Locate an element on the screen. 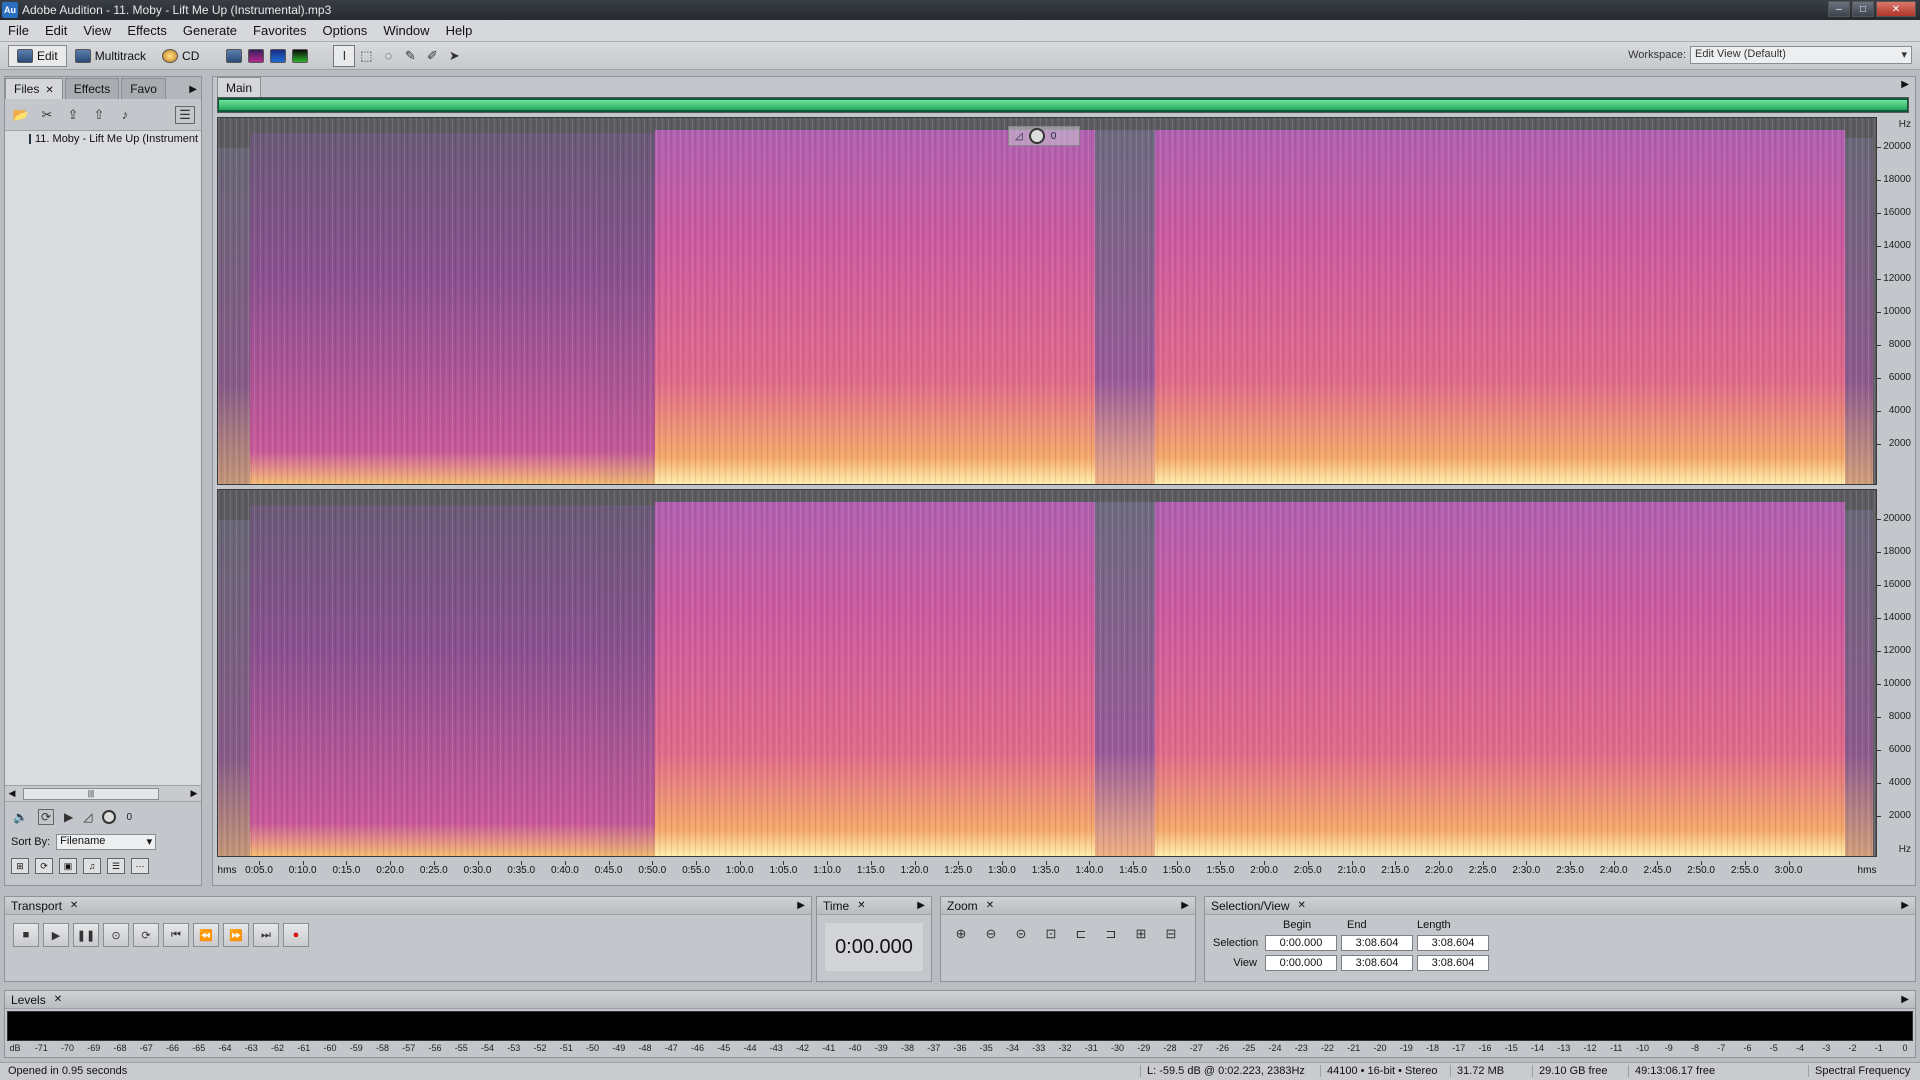 The image size is (1920, 1080). view-end-field: 3:08.604 is located at coordinates (1377, 963).